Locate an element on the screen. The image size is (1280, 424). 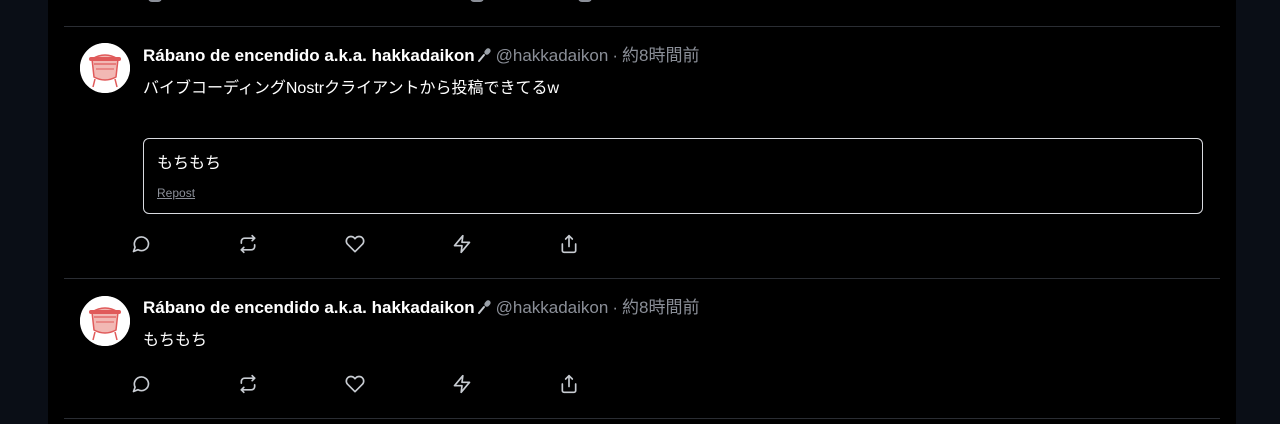
post-content: バイブコーディングNostrクライアントから投稿できてるw is located at coordinates (351, 88).